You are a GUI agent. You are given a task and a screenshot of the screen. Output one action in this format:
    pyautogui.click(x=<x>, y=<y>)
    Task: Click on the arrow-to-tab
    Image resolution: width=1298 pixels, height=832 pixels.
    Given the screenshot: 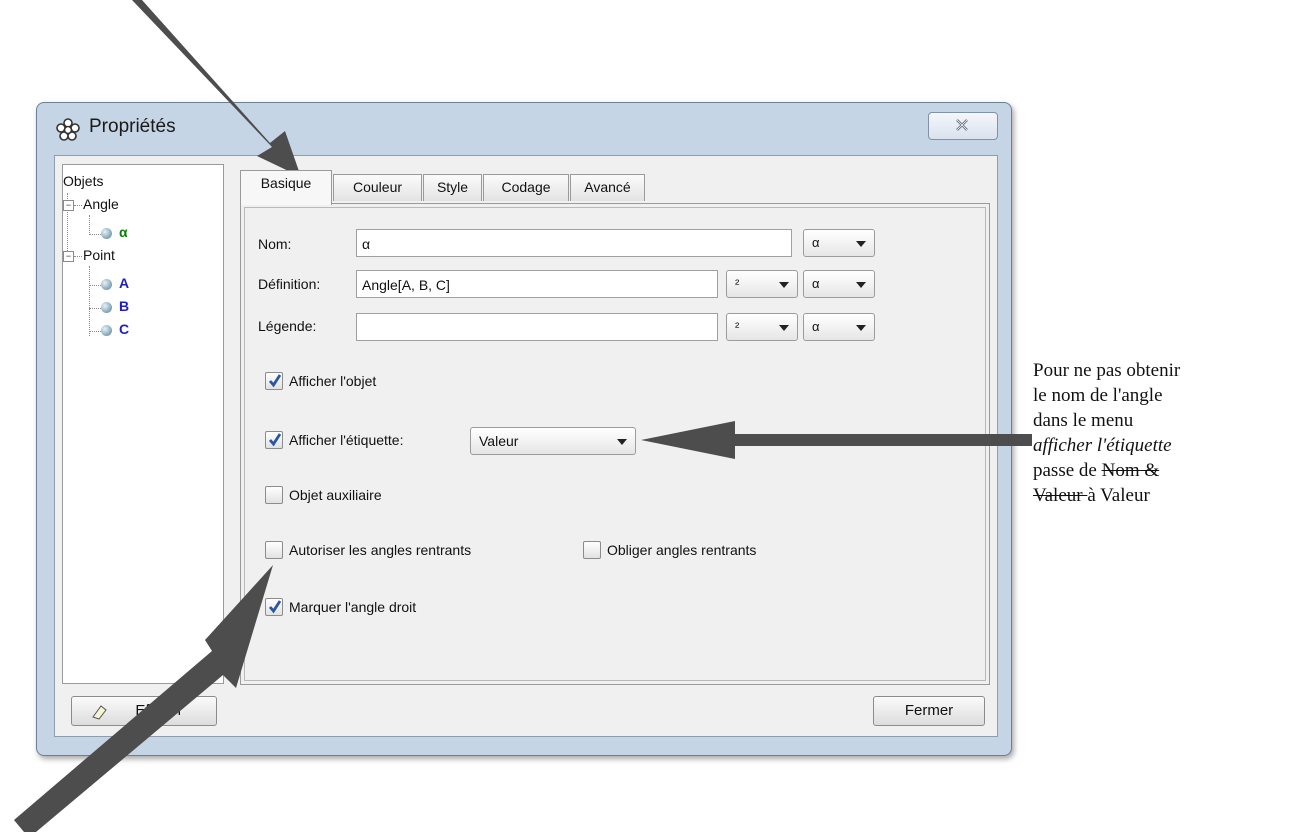 What is the action you would take?
    pyautogui.click(x=216, y=88)
    